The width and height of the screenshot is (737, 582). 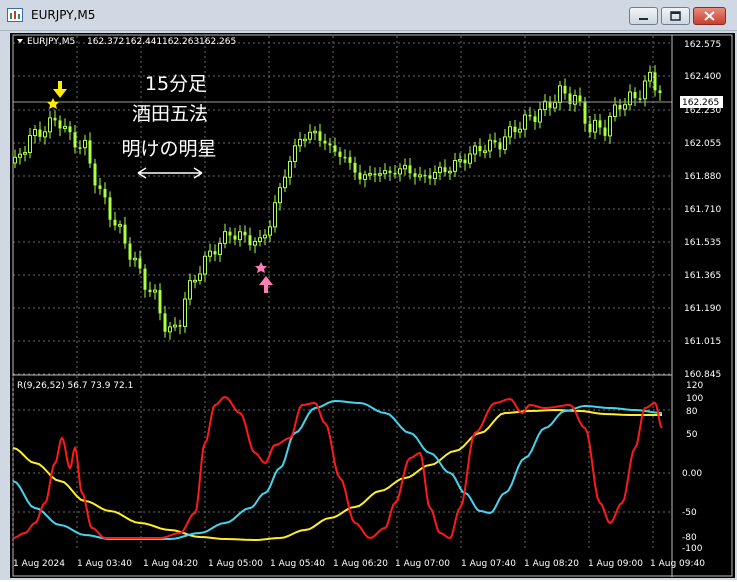 What do you see at coordinates (702, 375) in the screenshot?
I see `price-tick: 160.845` at bounding box center [702, 375].